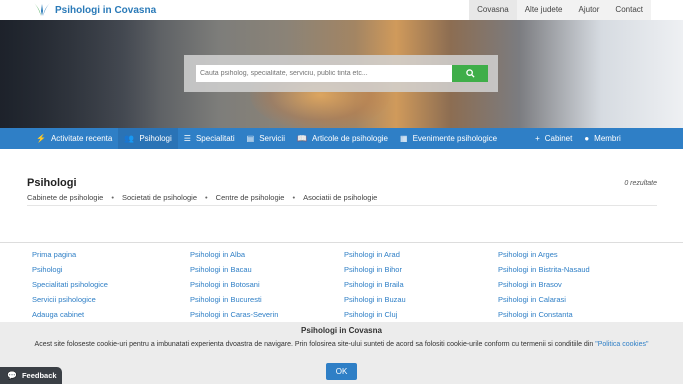 The height and width of the screenshot is (384, 683). I want to click on nav-label: Membri, so click(607, 138).